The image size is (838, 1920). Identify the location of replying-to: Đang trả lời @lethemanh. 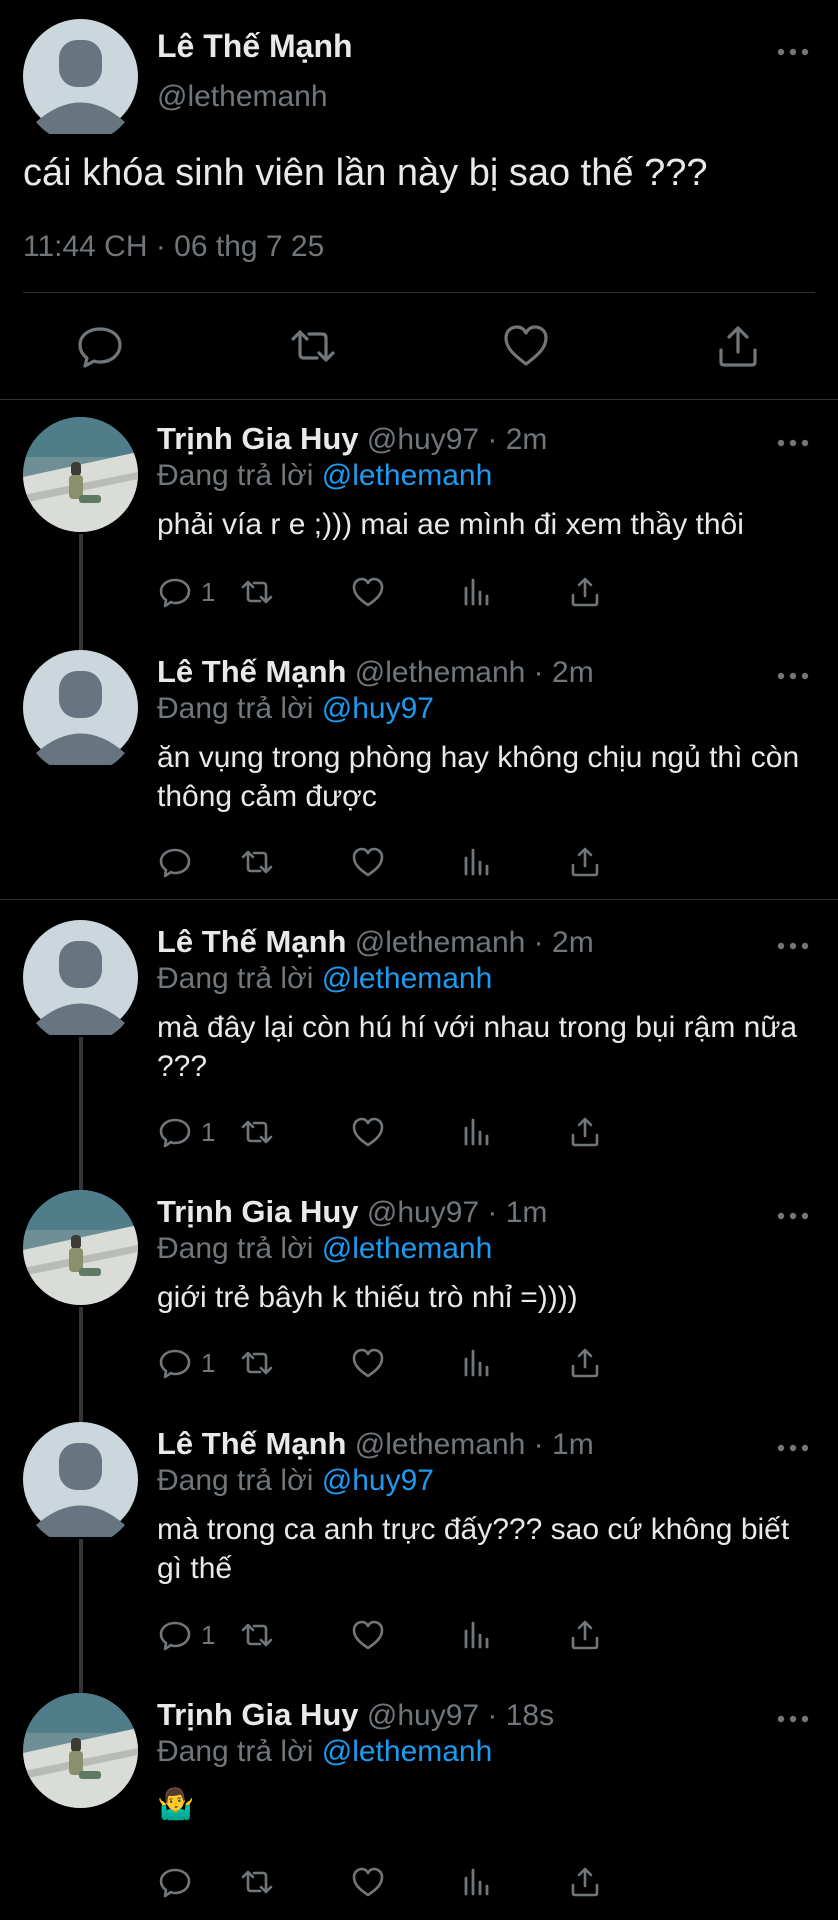
(324, 476).